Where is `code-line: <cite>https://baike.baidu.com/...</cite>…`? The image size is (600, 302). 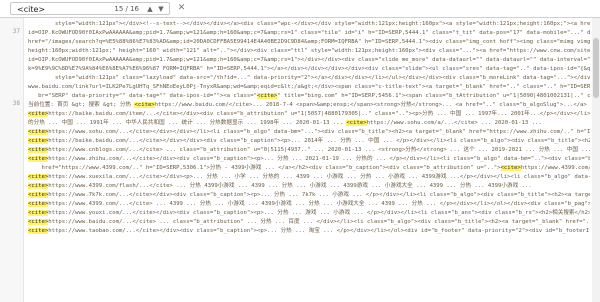
code-line: <cite>https://baike.baidu.com/...</cite>… is located at coordinates (309, 141).